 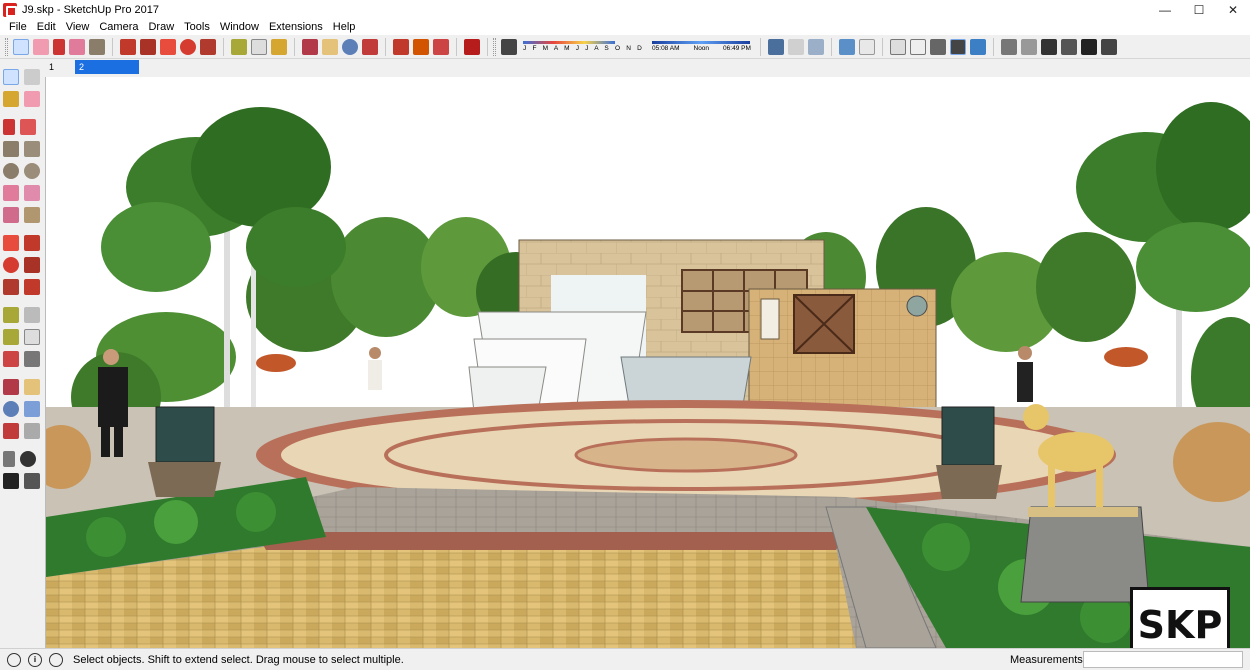 I want to click on menu-tools: Tools, so click(x=197, y=27).